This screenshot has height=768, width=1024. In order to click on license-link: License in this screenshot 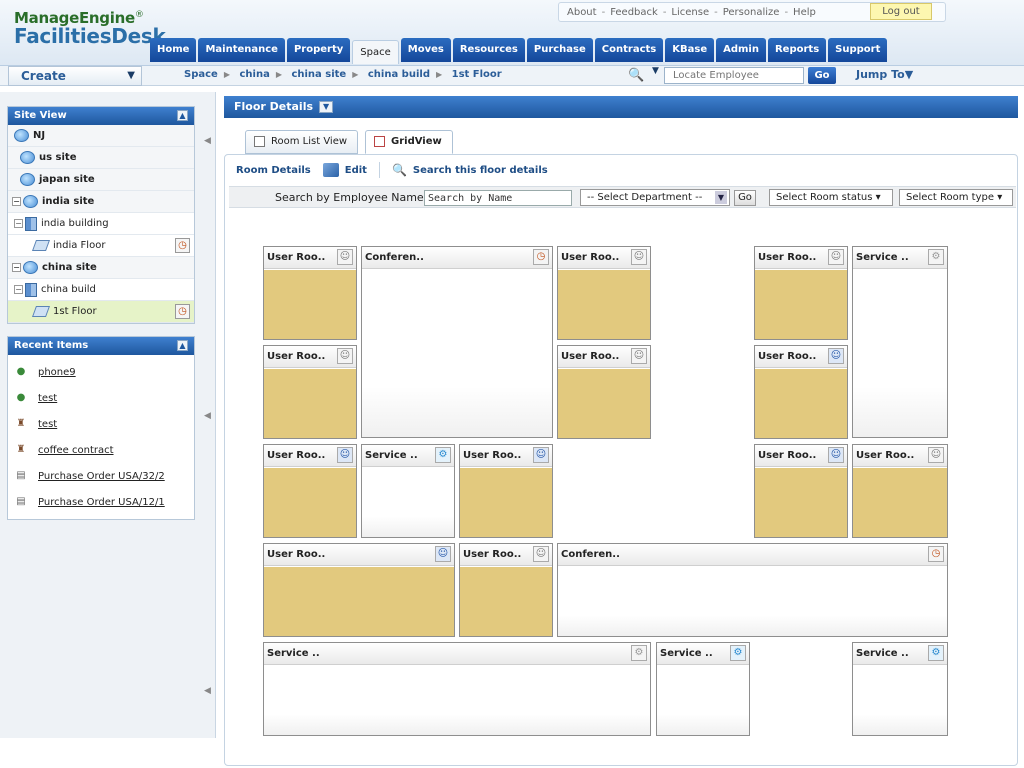, I will do `click(690, 12)`.